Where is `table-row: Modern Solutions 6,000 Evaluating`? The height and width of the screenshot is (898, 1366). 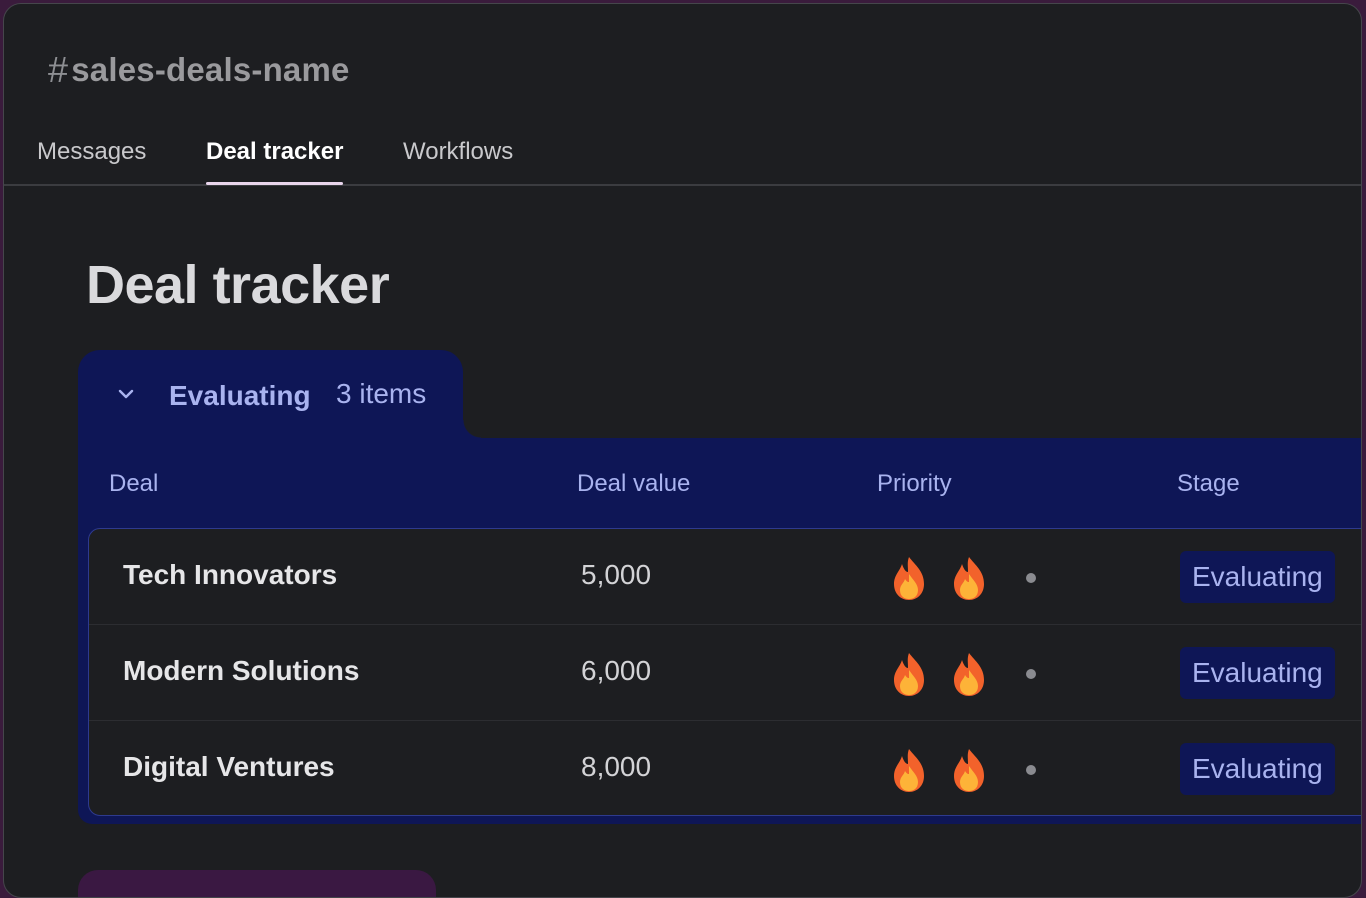
table-row: Modern Solutions 6,000 Evaluating is located at coordinates (725, 673).